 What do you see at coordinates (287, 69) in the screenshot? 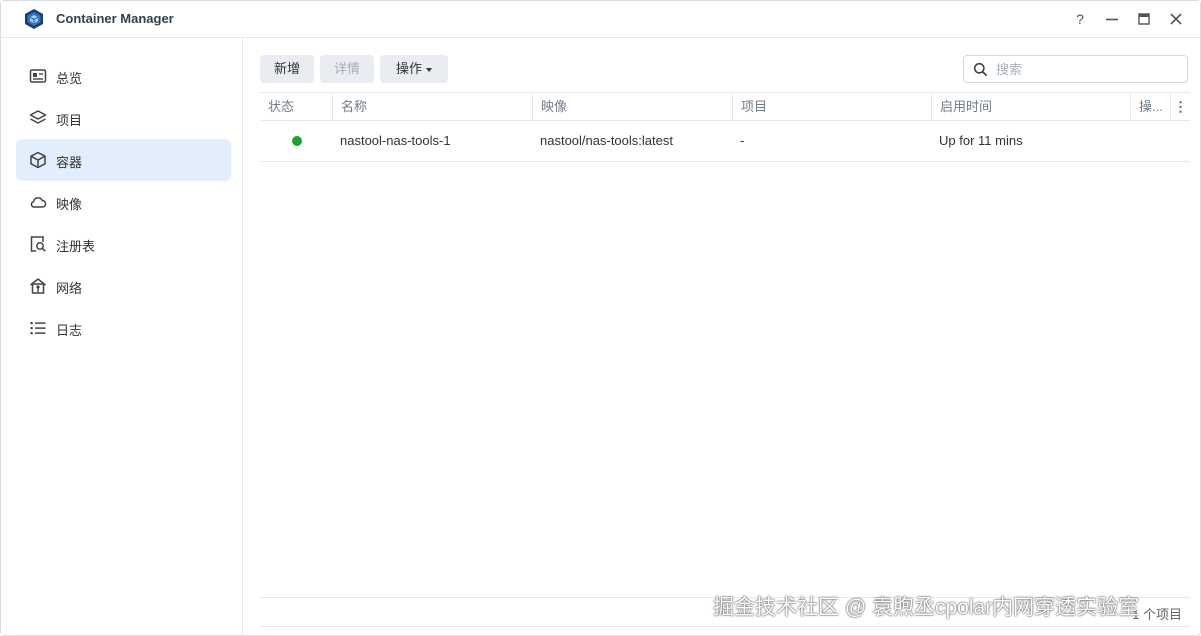
I see `new-button: 新增` at bounding box center [287, 69].